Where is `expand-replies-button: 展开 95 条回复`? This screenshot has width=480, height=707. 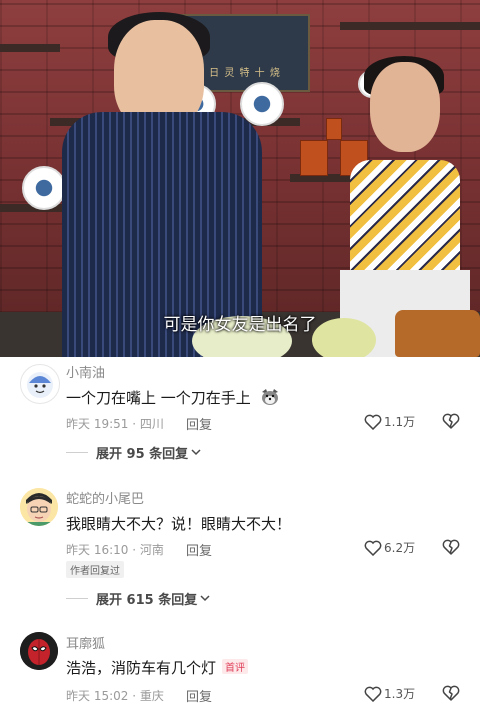 expand-replies-button: 展开 95 条回复 is located at coordinates (133, 452).